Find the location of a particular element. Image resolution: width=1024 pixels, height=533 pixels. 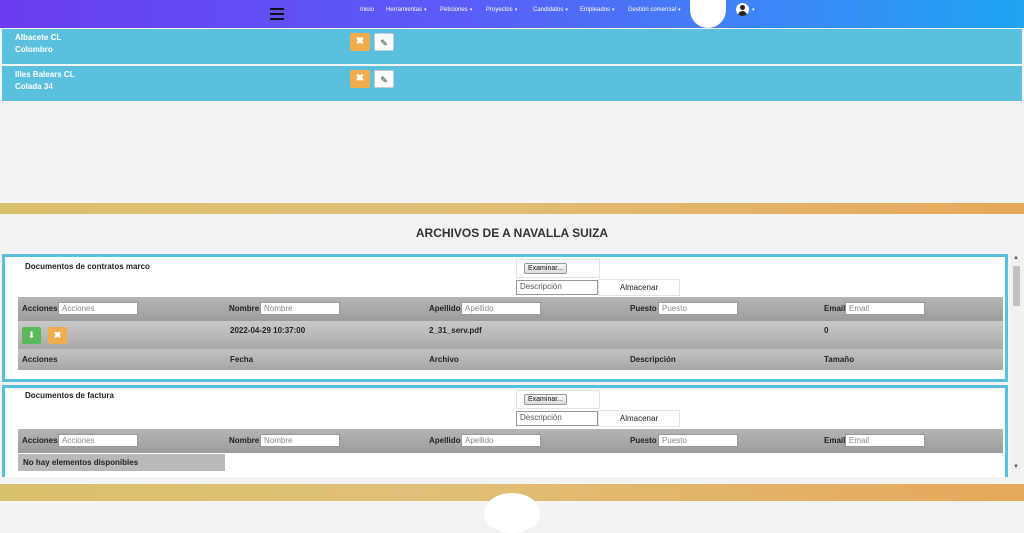

delete-file-button: ✖ is located at coordinates (57, 335).